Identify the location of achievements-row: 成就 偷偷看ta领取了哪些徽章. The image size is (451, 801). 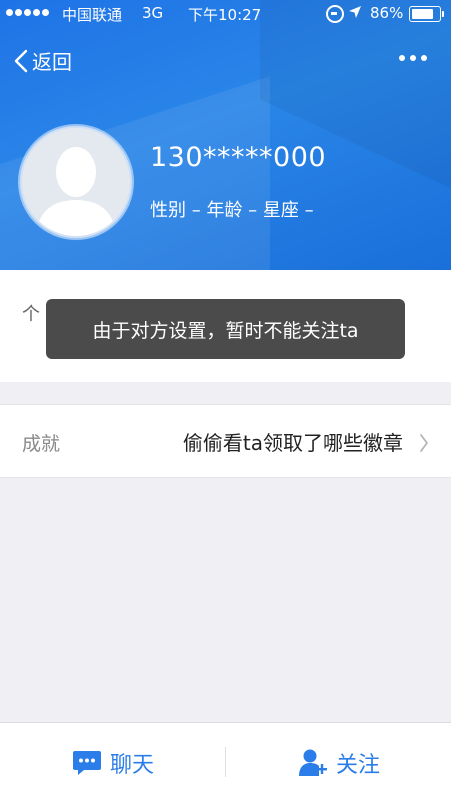
(225, 441).